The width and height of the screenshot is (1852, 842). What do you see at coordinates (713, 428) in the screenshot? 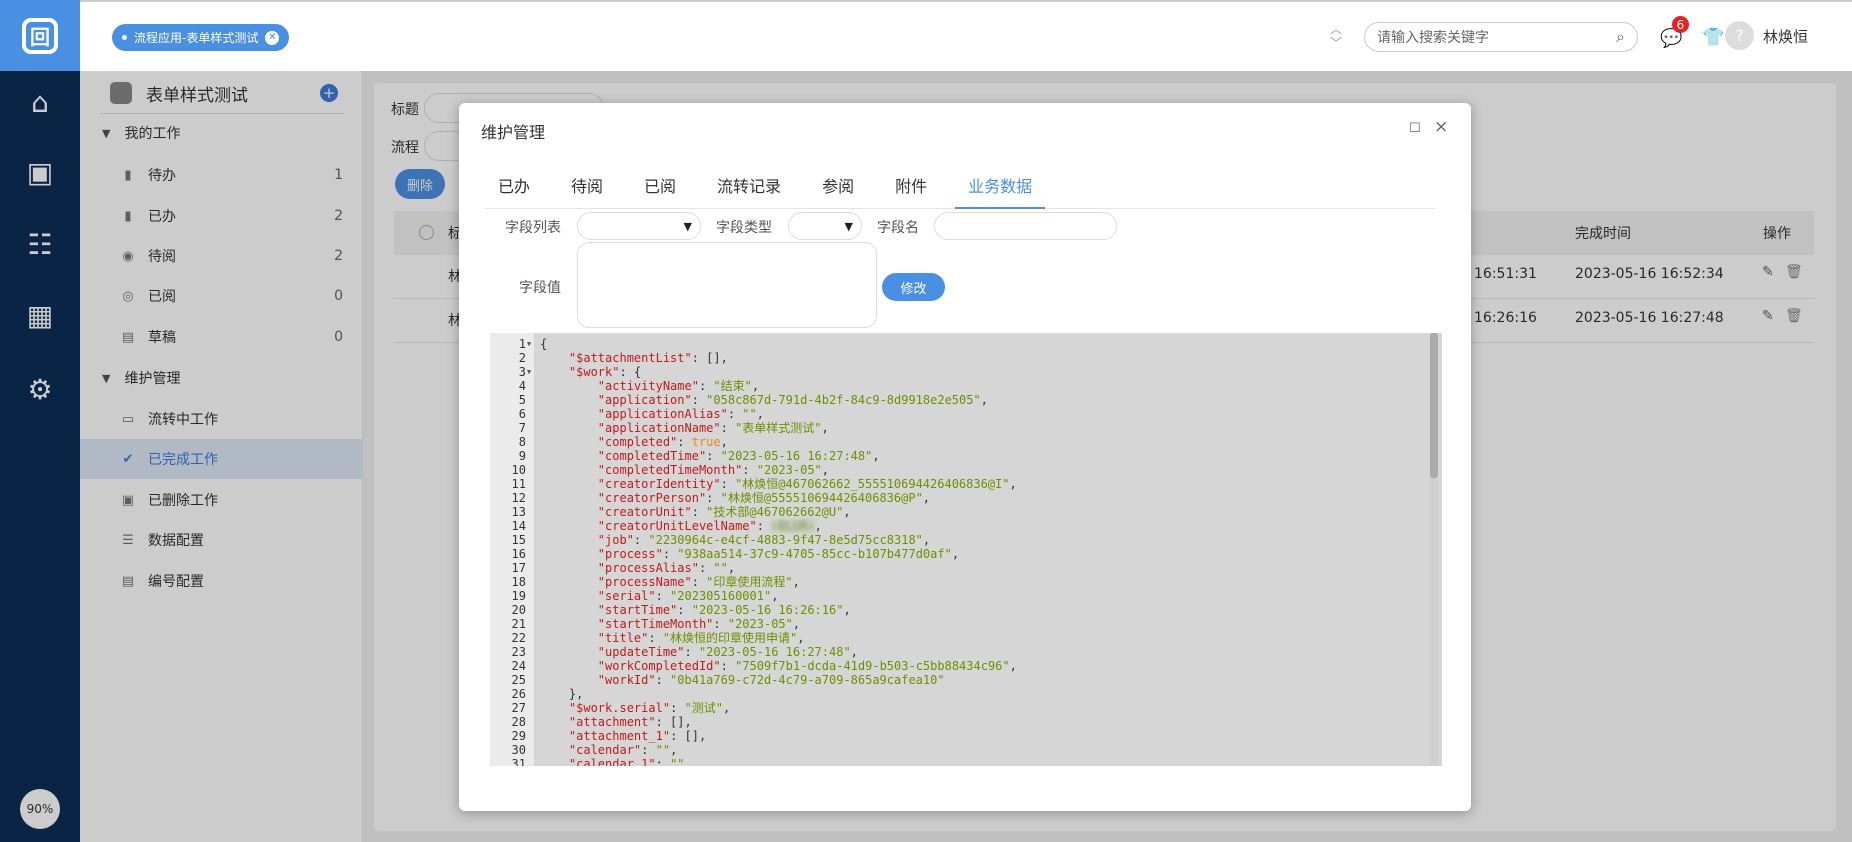
I see `code-line: "applicationName": "表单样式测试",` at bounding box center [713, 428].